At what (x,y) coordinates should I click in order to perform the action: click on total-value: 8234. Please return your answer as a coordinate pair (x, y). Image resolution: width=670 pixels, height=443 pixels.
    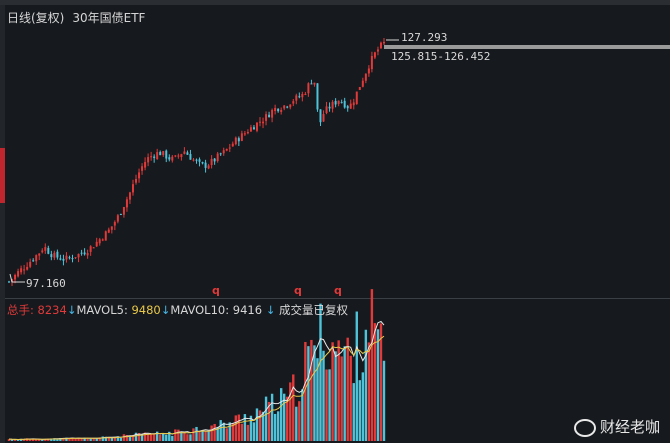
    Looking at the image, I should click on (52, 310).